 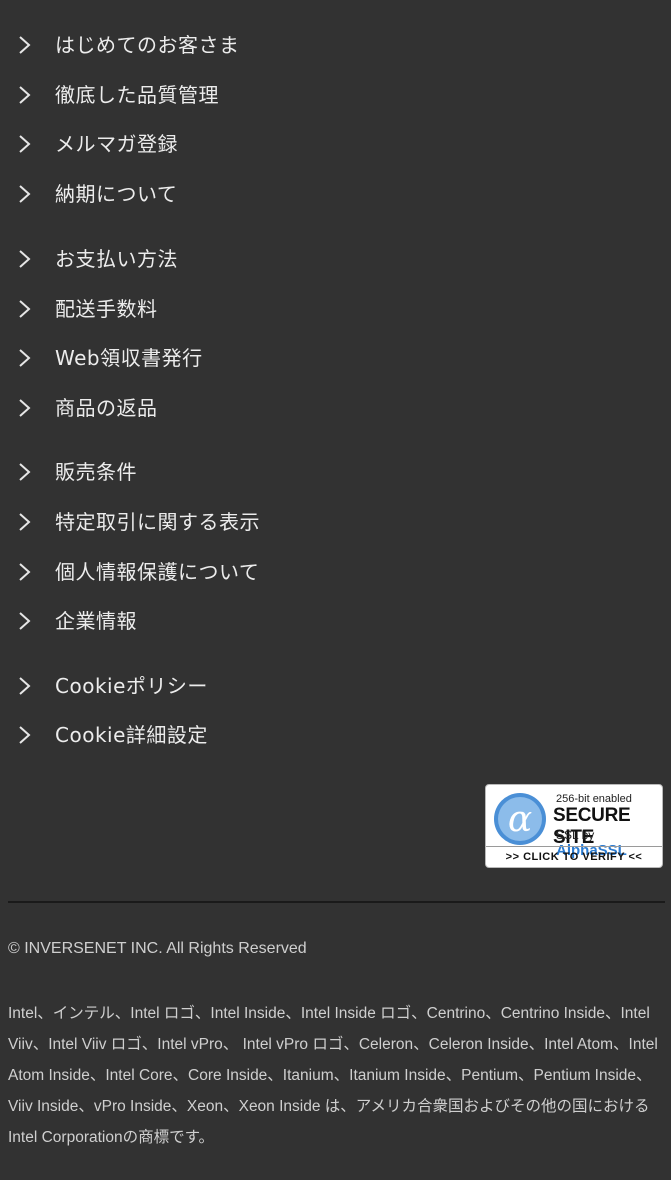 What do you see at coordinates (131, 735) in the screenshot?
I see `menu-item-label: Cookie詳細設定` at bounding box center [131, 735].